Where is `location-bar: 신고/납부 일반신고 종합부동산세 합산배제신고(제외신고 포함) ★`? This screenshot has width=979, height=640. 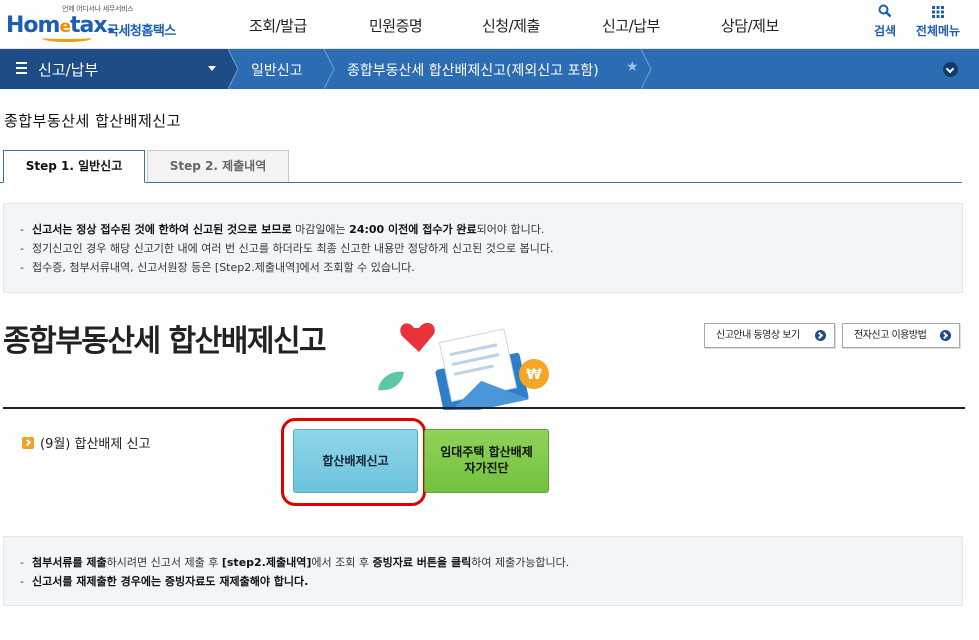
location-bar: 신고/납부 일반신고 종합부동산세 합산배제신고(제외신고 포함) ★ is located at coordinates (489, 69).